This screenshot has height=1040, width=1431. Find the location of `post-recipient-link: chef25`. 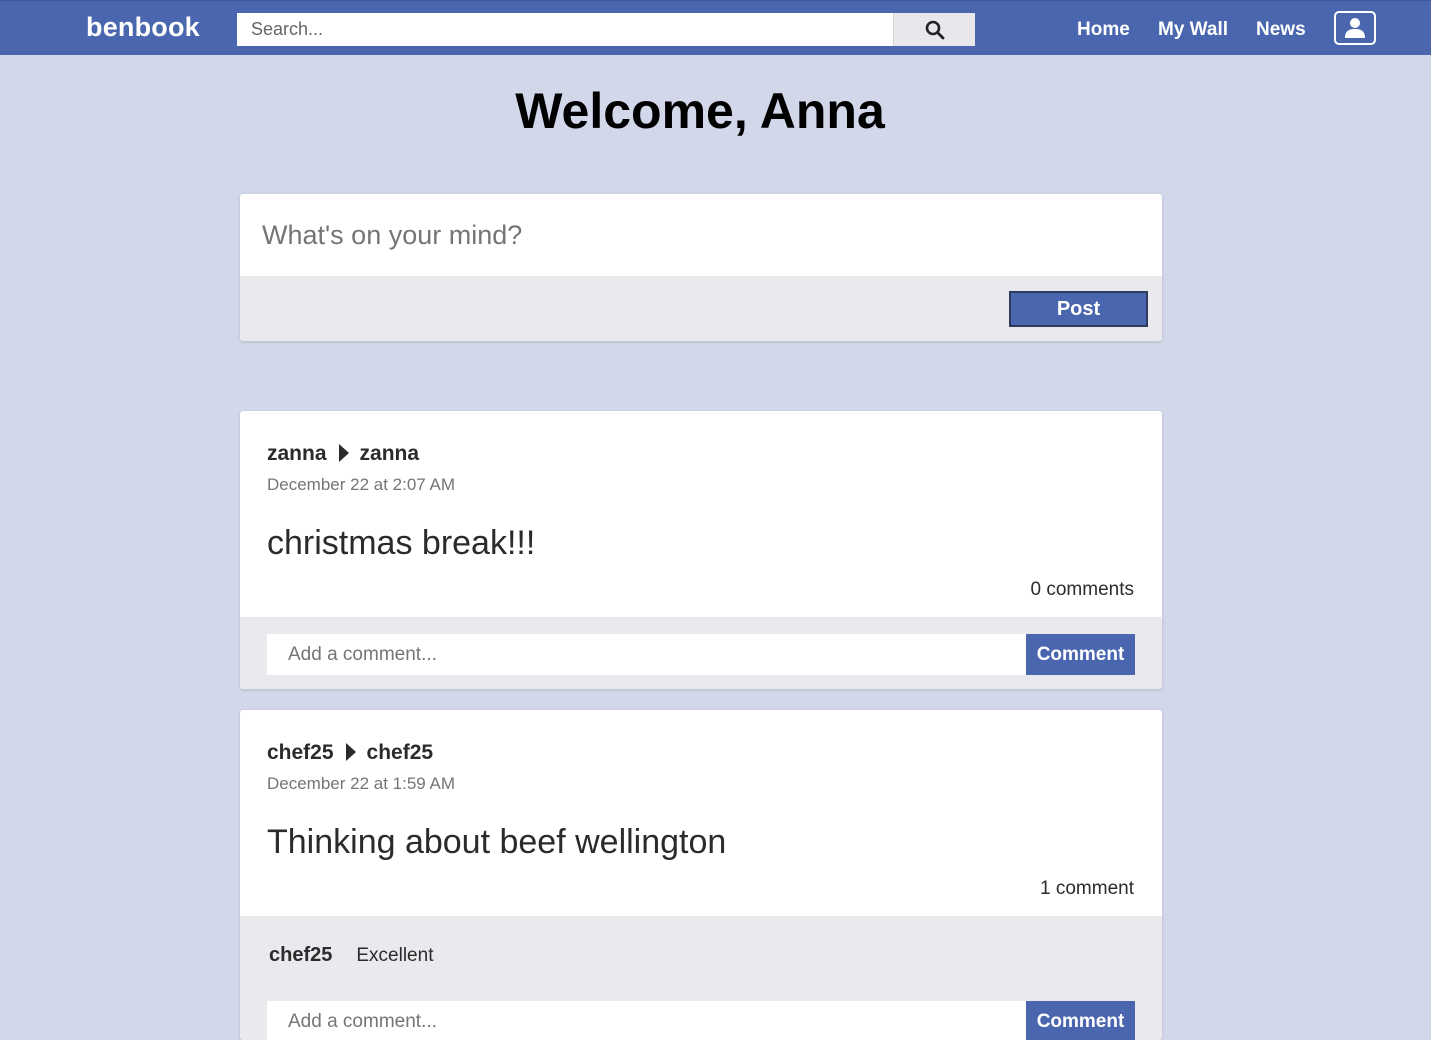

post-recipient-link: chef25 is located at coordinates (400, 752).